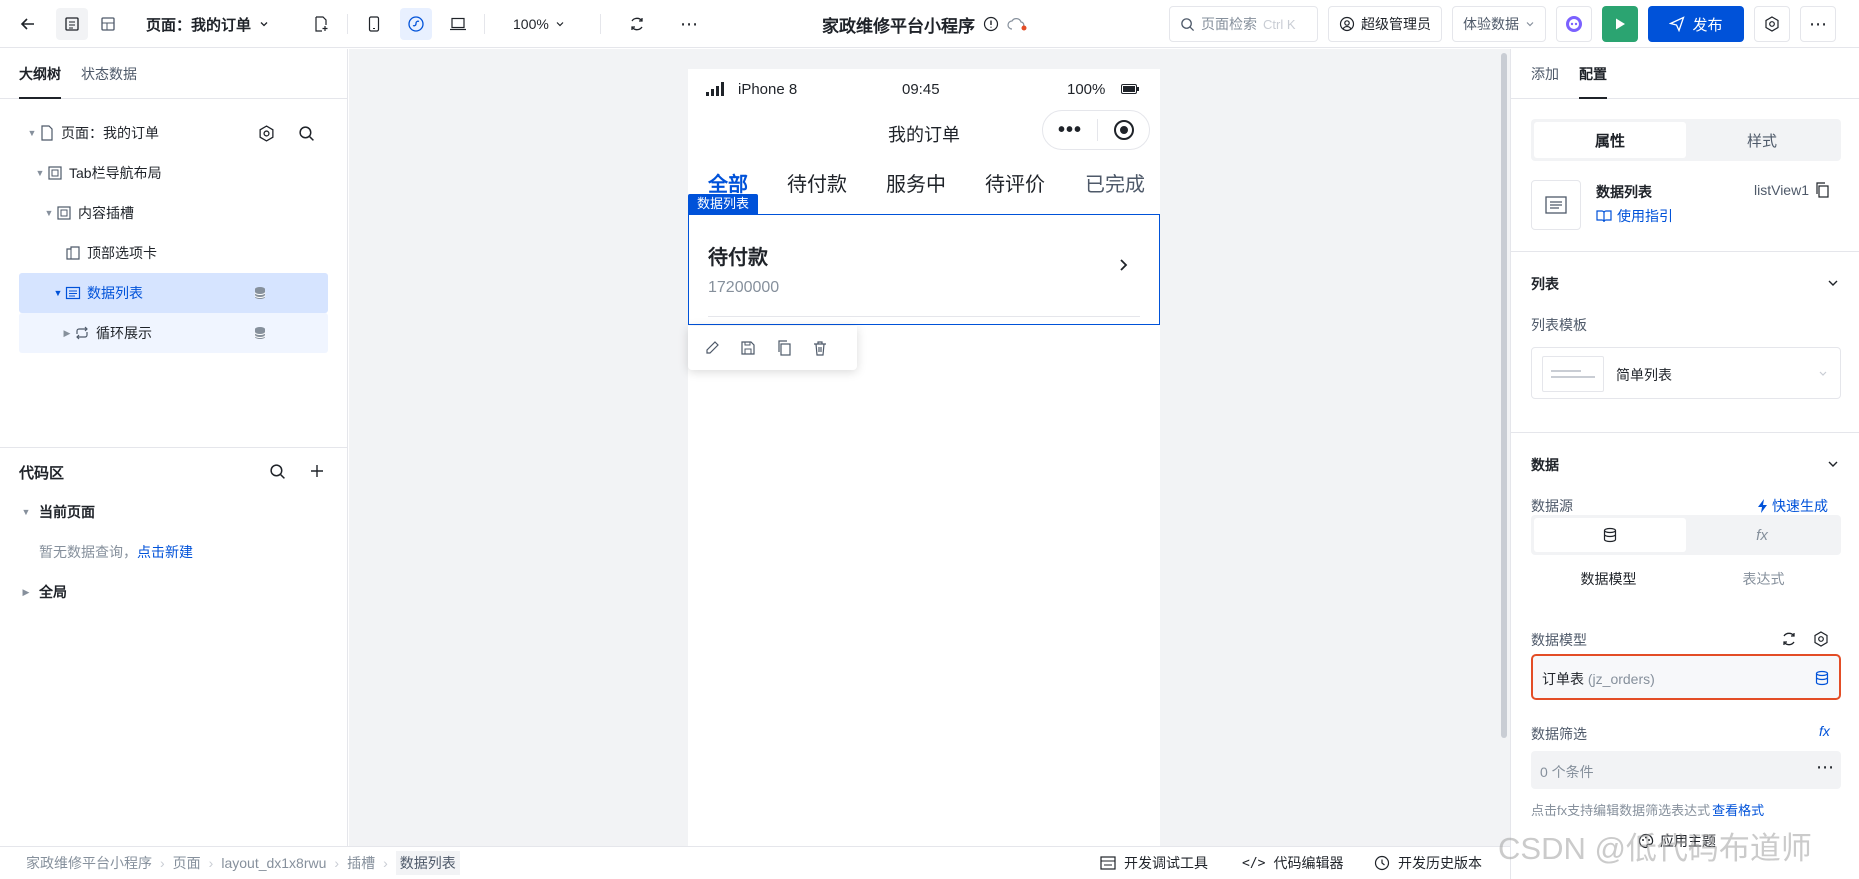  Describe the element at coordinates (1243, 24) in the screenshot. I see `page-search: 页面检索 Ctrl K` at that location.